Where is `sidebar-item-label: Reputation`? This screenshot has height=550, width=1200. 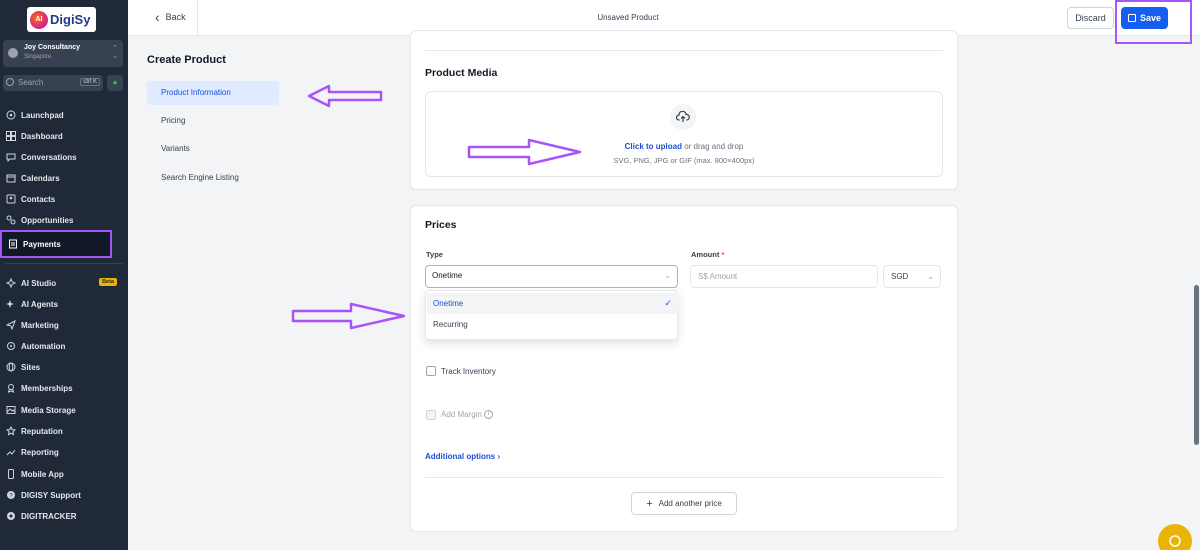 sidebar-item-label: Reputation is located at coordinates (42, 431).